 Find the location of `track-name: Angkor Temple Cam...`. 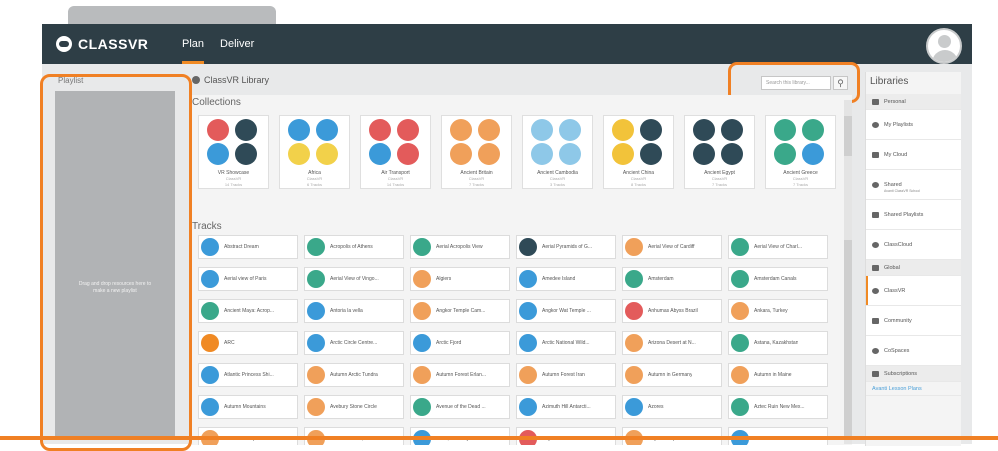

track-name: Angkor Temple Cam... is located at coordinates (461, 311).